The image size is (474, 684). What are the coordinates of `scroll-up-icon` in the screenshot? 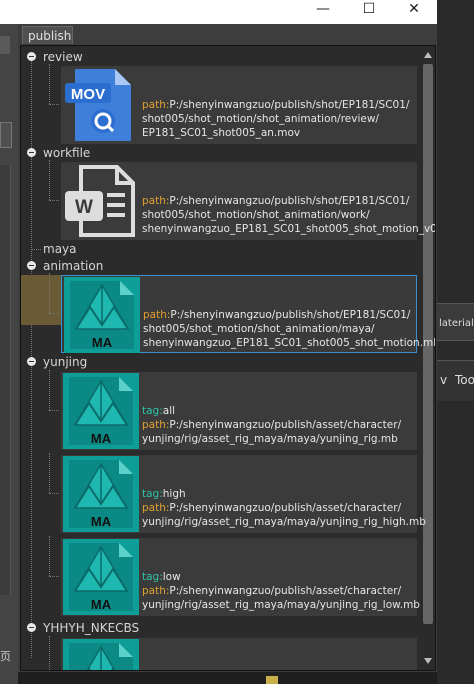 It's located at (428, 55).